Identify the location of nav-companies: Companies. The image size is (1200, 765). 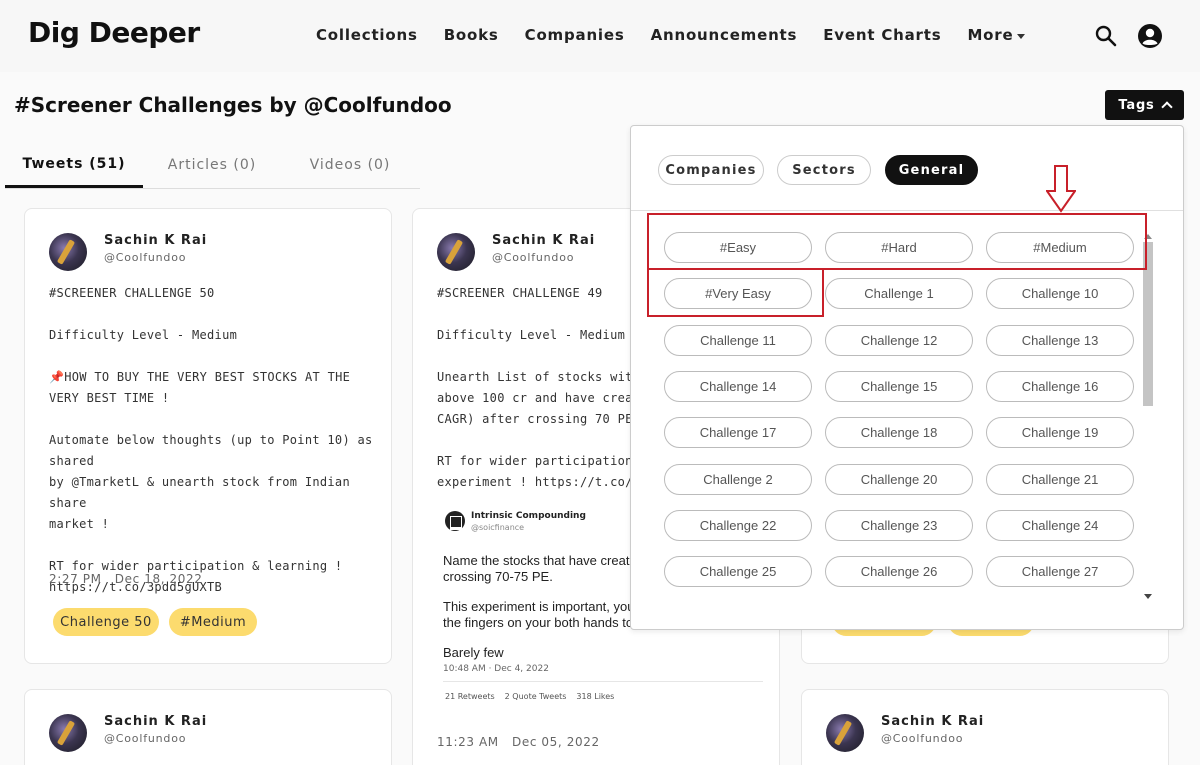
(575, 35).